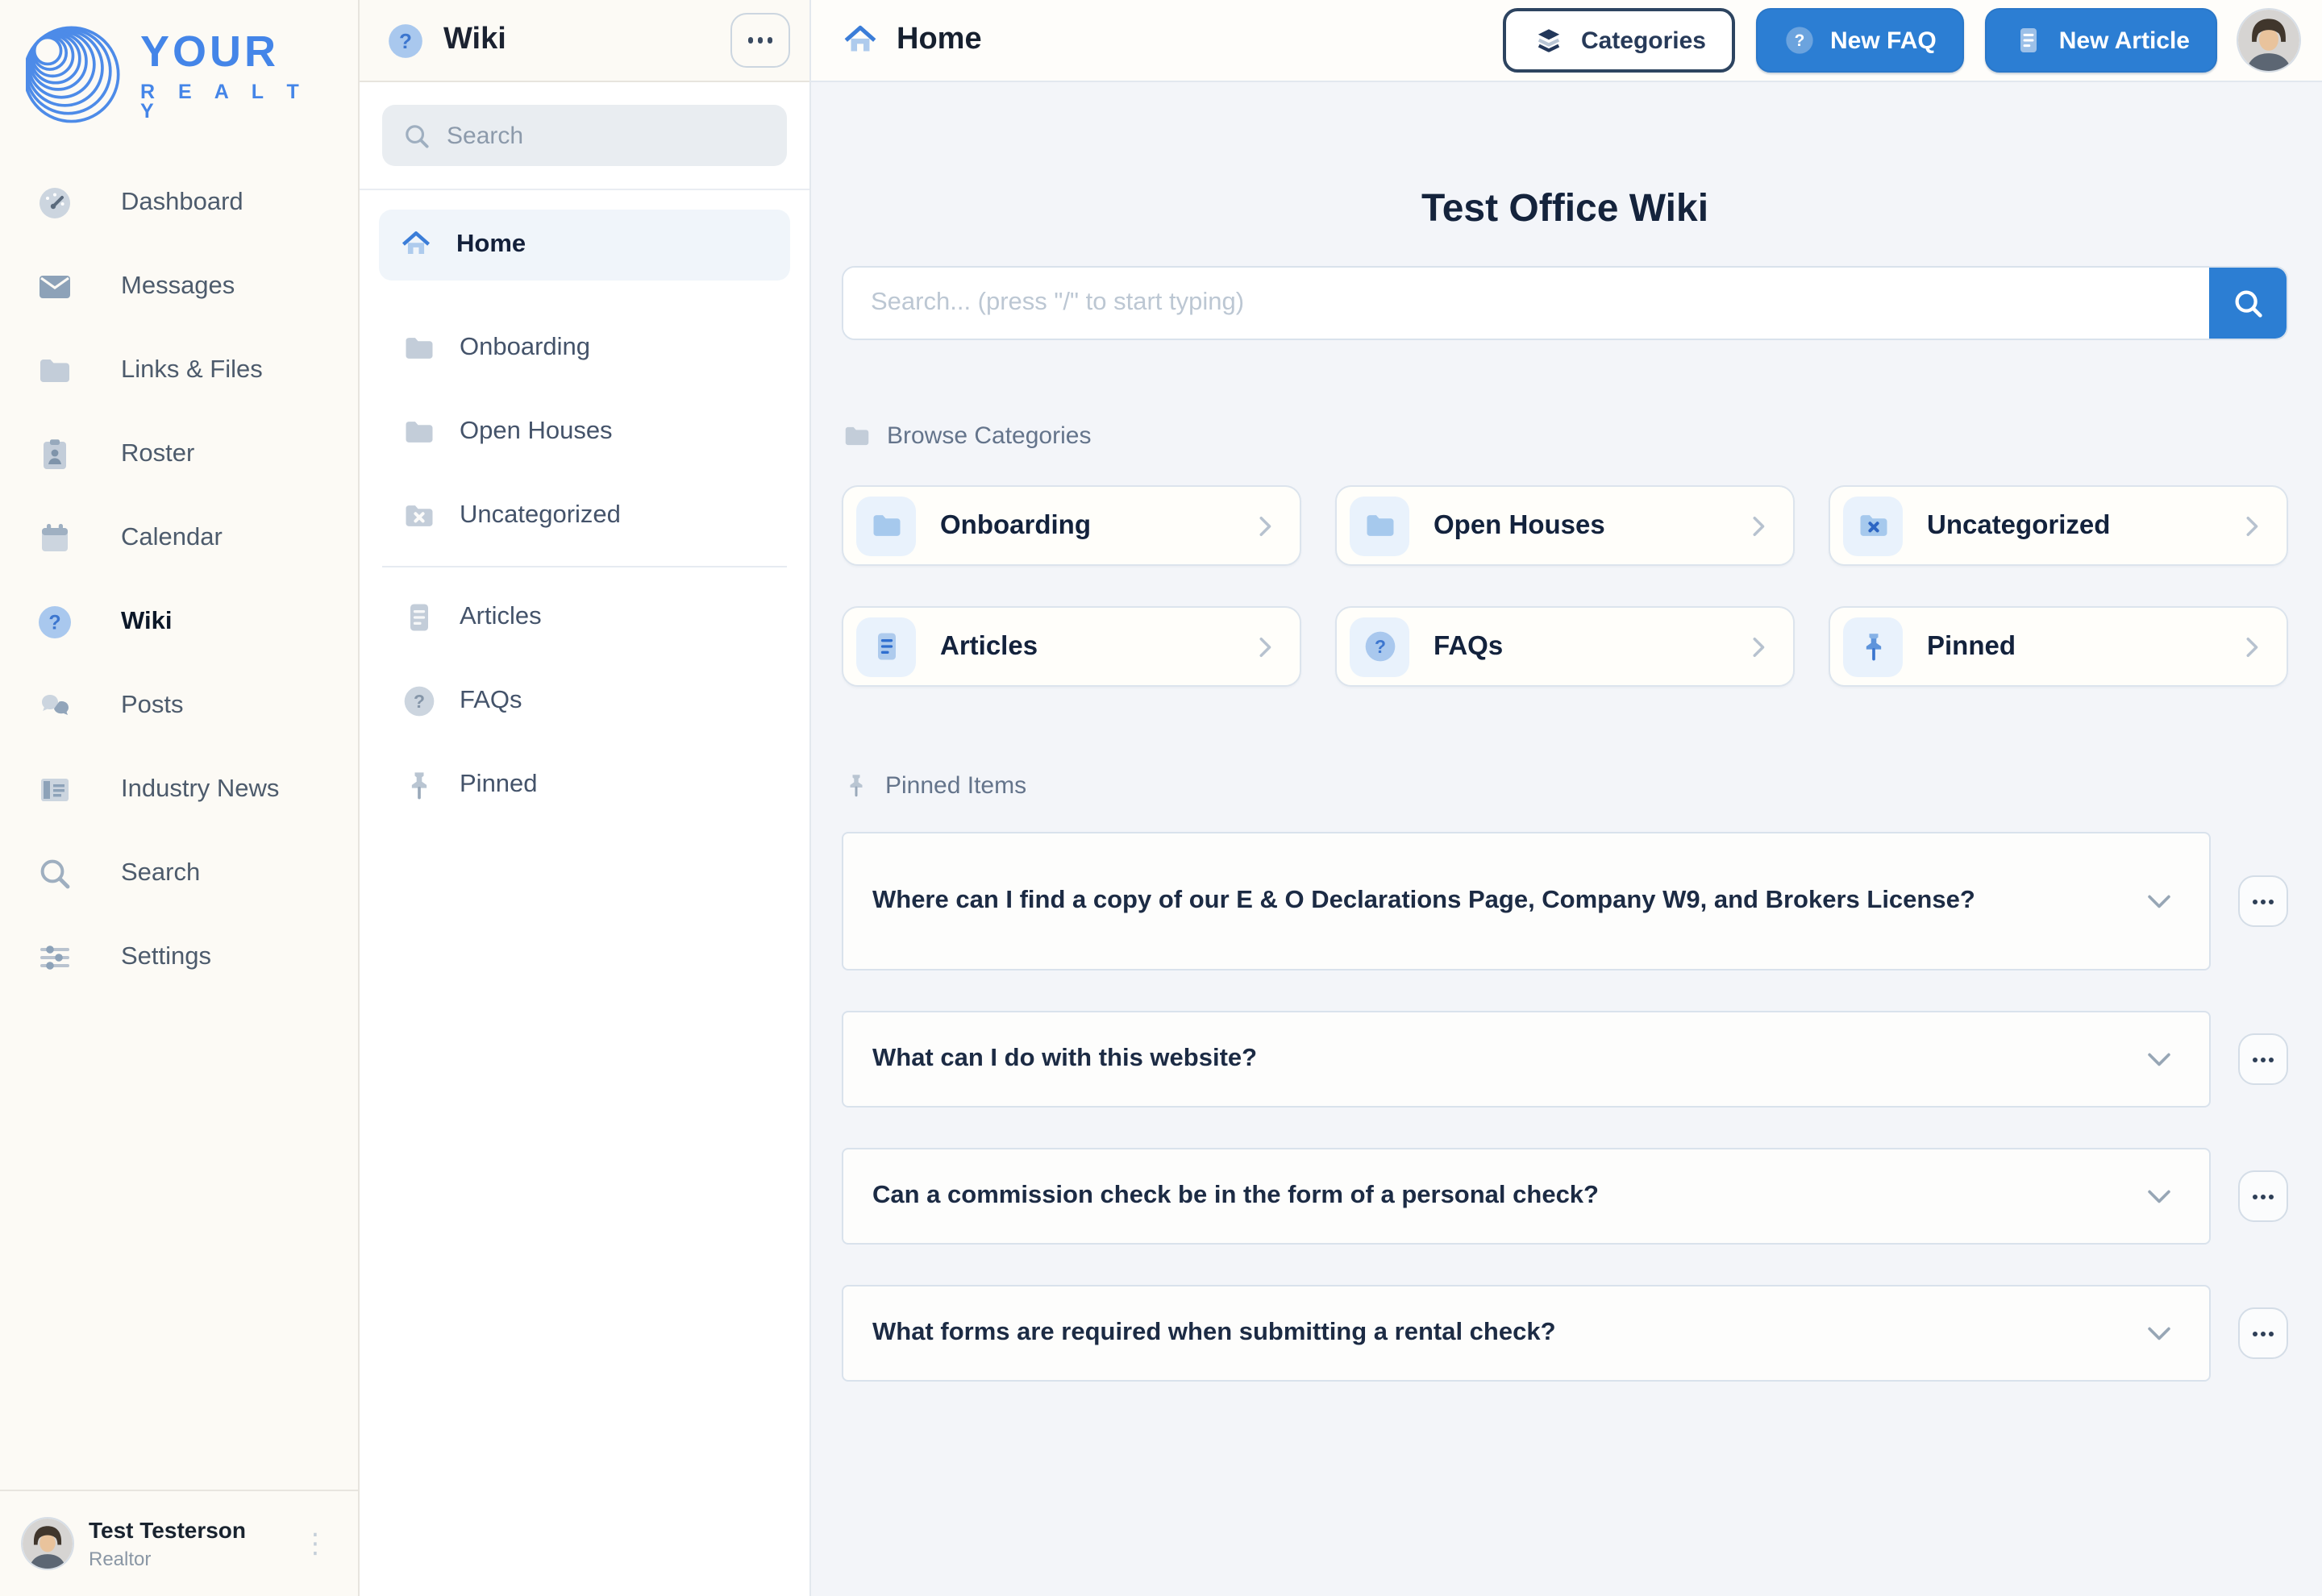 The height and width of the screenshot is (1596, 2322). What do you see at coordinates (584, 617) in the screenshot?
I see `wiki-item-articles: Articles` at bounding box center [584, 617].